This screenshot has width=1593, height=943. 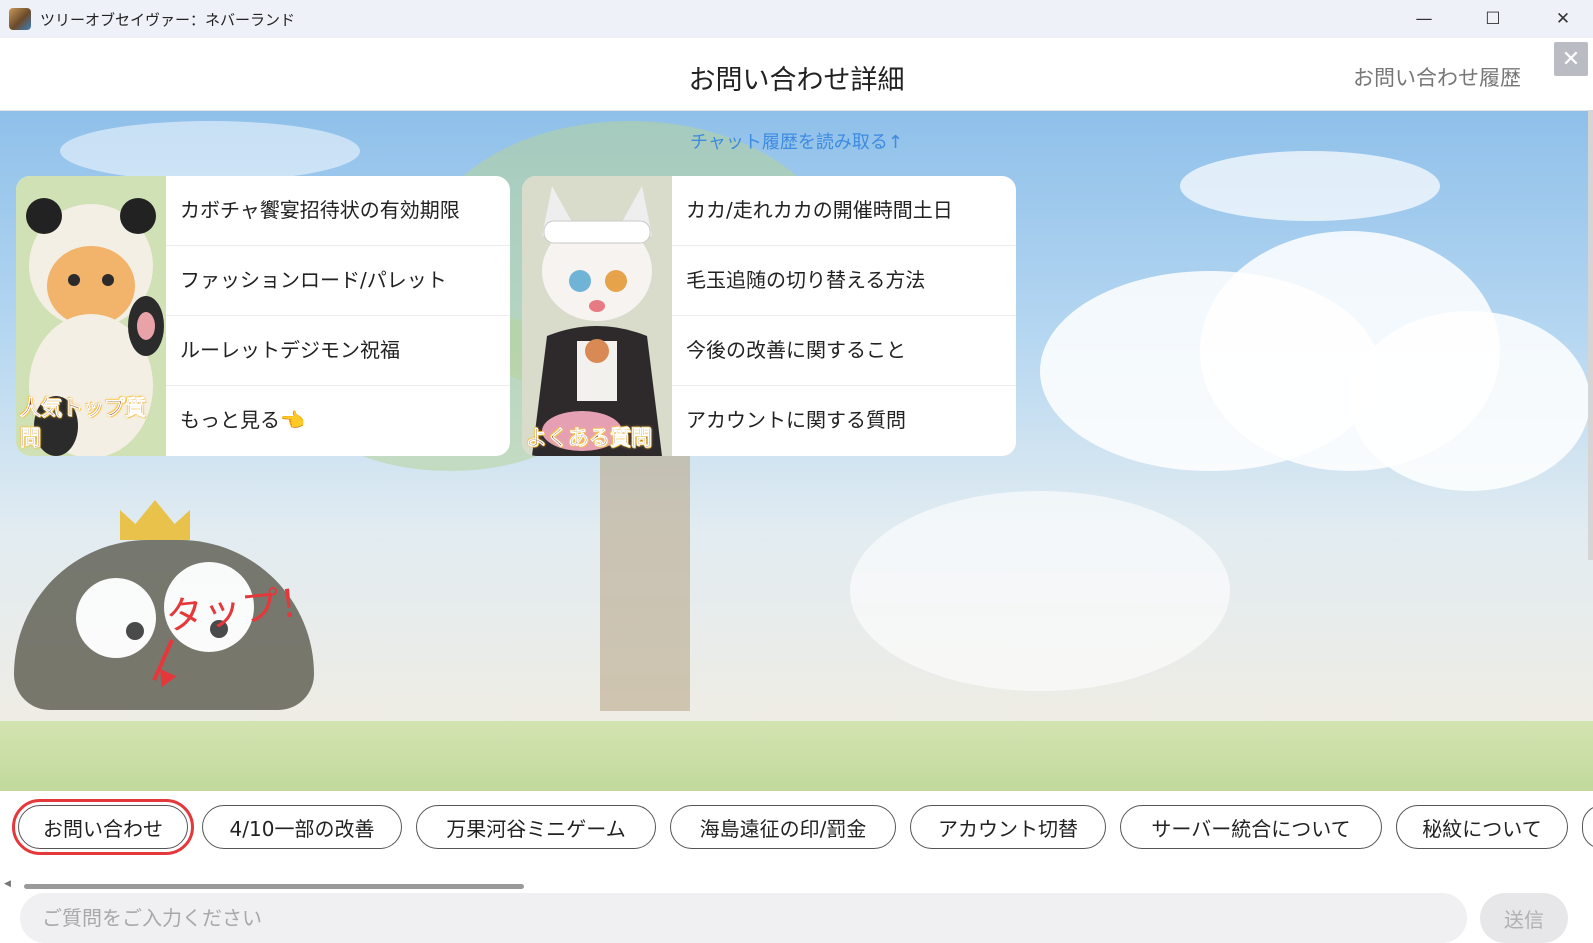 I want to click on question-item: カボチャ饗宴招待状の有効期限, so click(x=338, y=211).